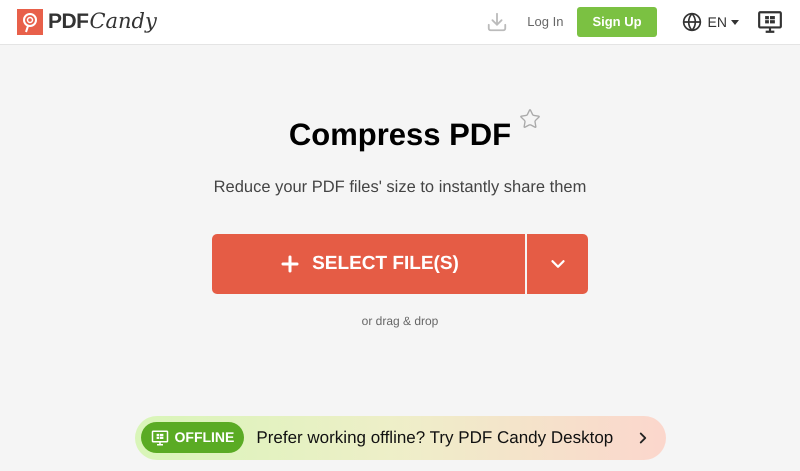 This screenshot has height=471, width=800. I want to click on offline-banner: OFFLINE Prefer working offline? Try PDF Candy Desktop, so click(400, 438).